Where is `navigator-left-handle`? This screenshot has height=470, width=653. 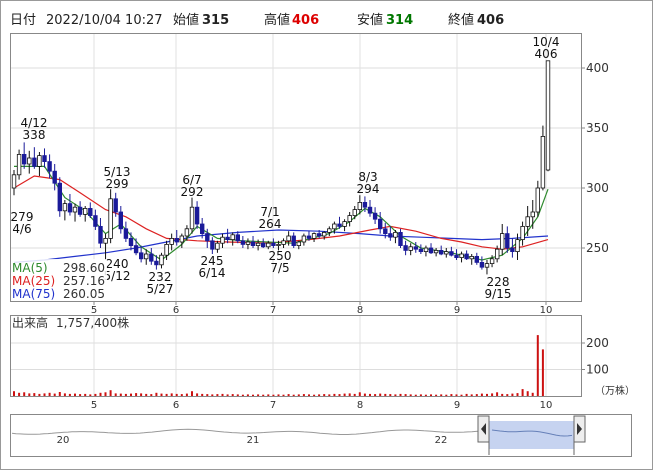 navigator-left-handle is located at coordinates (483, 429).